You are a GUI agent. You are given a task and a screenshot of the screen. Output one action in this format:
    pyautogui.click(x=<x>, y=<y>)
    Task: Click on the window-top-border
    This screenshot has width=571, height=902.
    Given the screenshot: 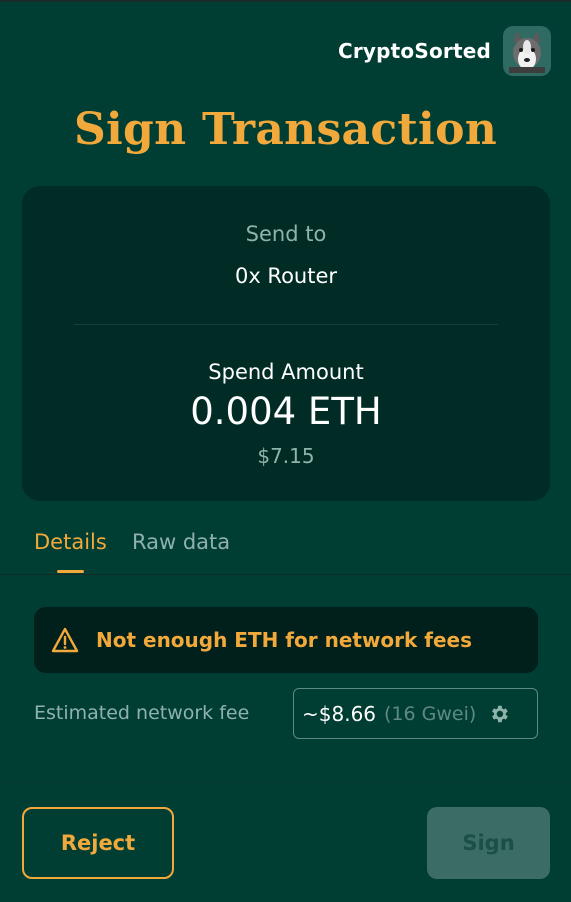 What is the action you would take?
    pyautogui.click(x=285, y=1)
    